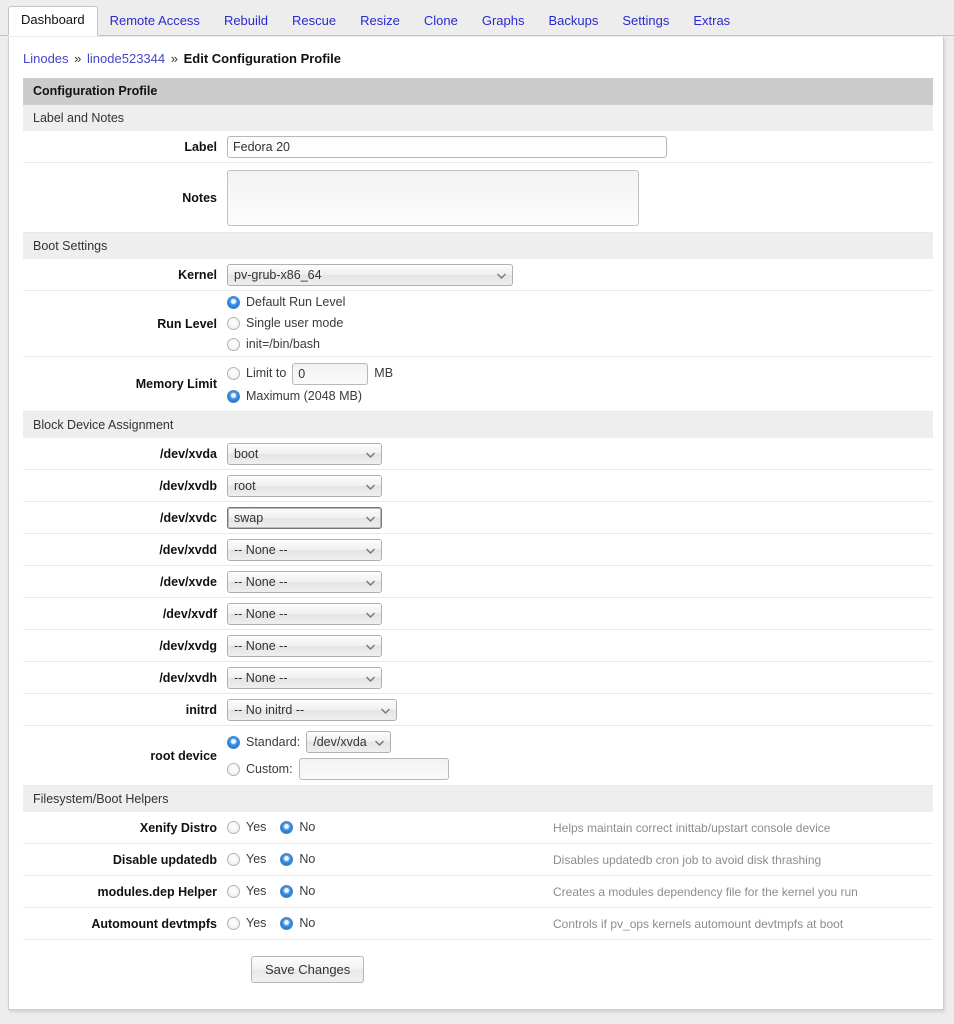 The height and width of the screenshot is (1024, 954). I want to click on memory-limit-limit-to-option: Limit to MB, so click(310, 373).